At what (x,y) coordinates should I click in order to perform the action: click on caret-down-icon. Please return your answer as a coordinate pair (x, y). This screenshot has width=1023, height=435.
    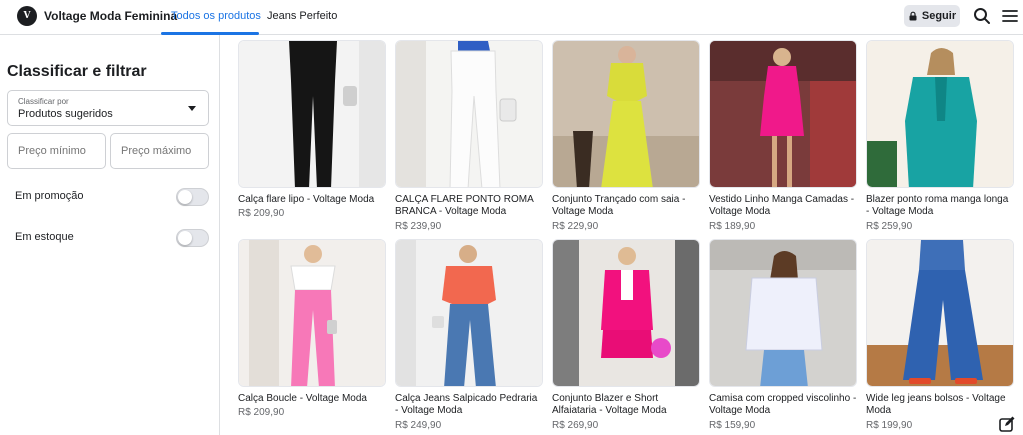
    Looking at the image, I should click on (192, 108).